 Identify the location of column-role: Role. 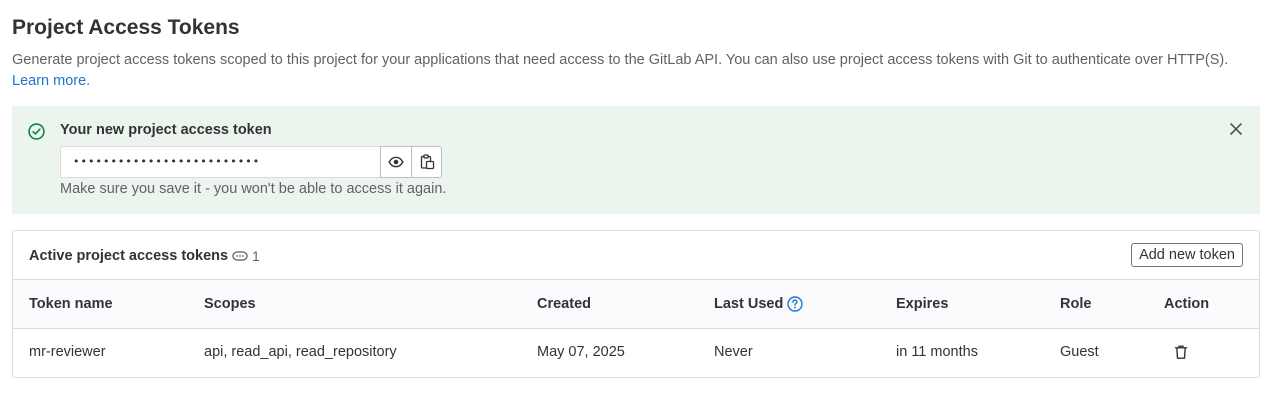
(1076, 304).